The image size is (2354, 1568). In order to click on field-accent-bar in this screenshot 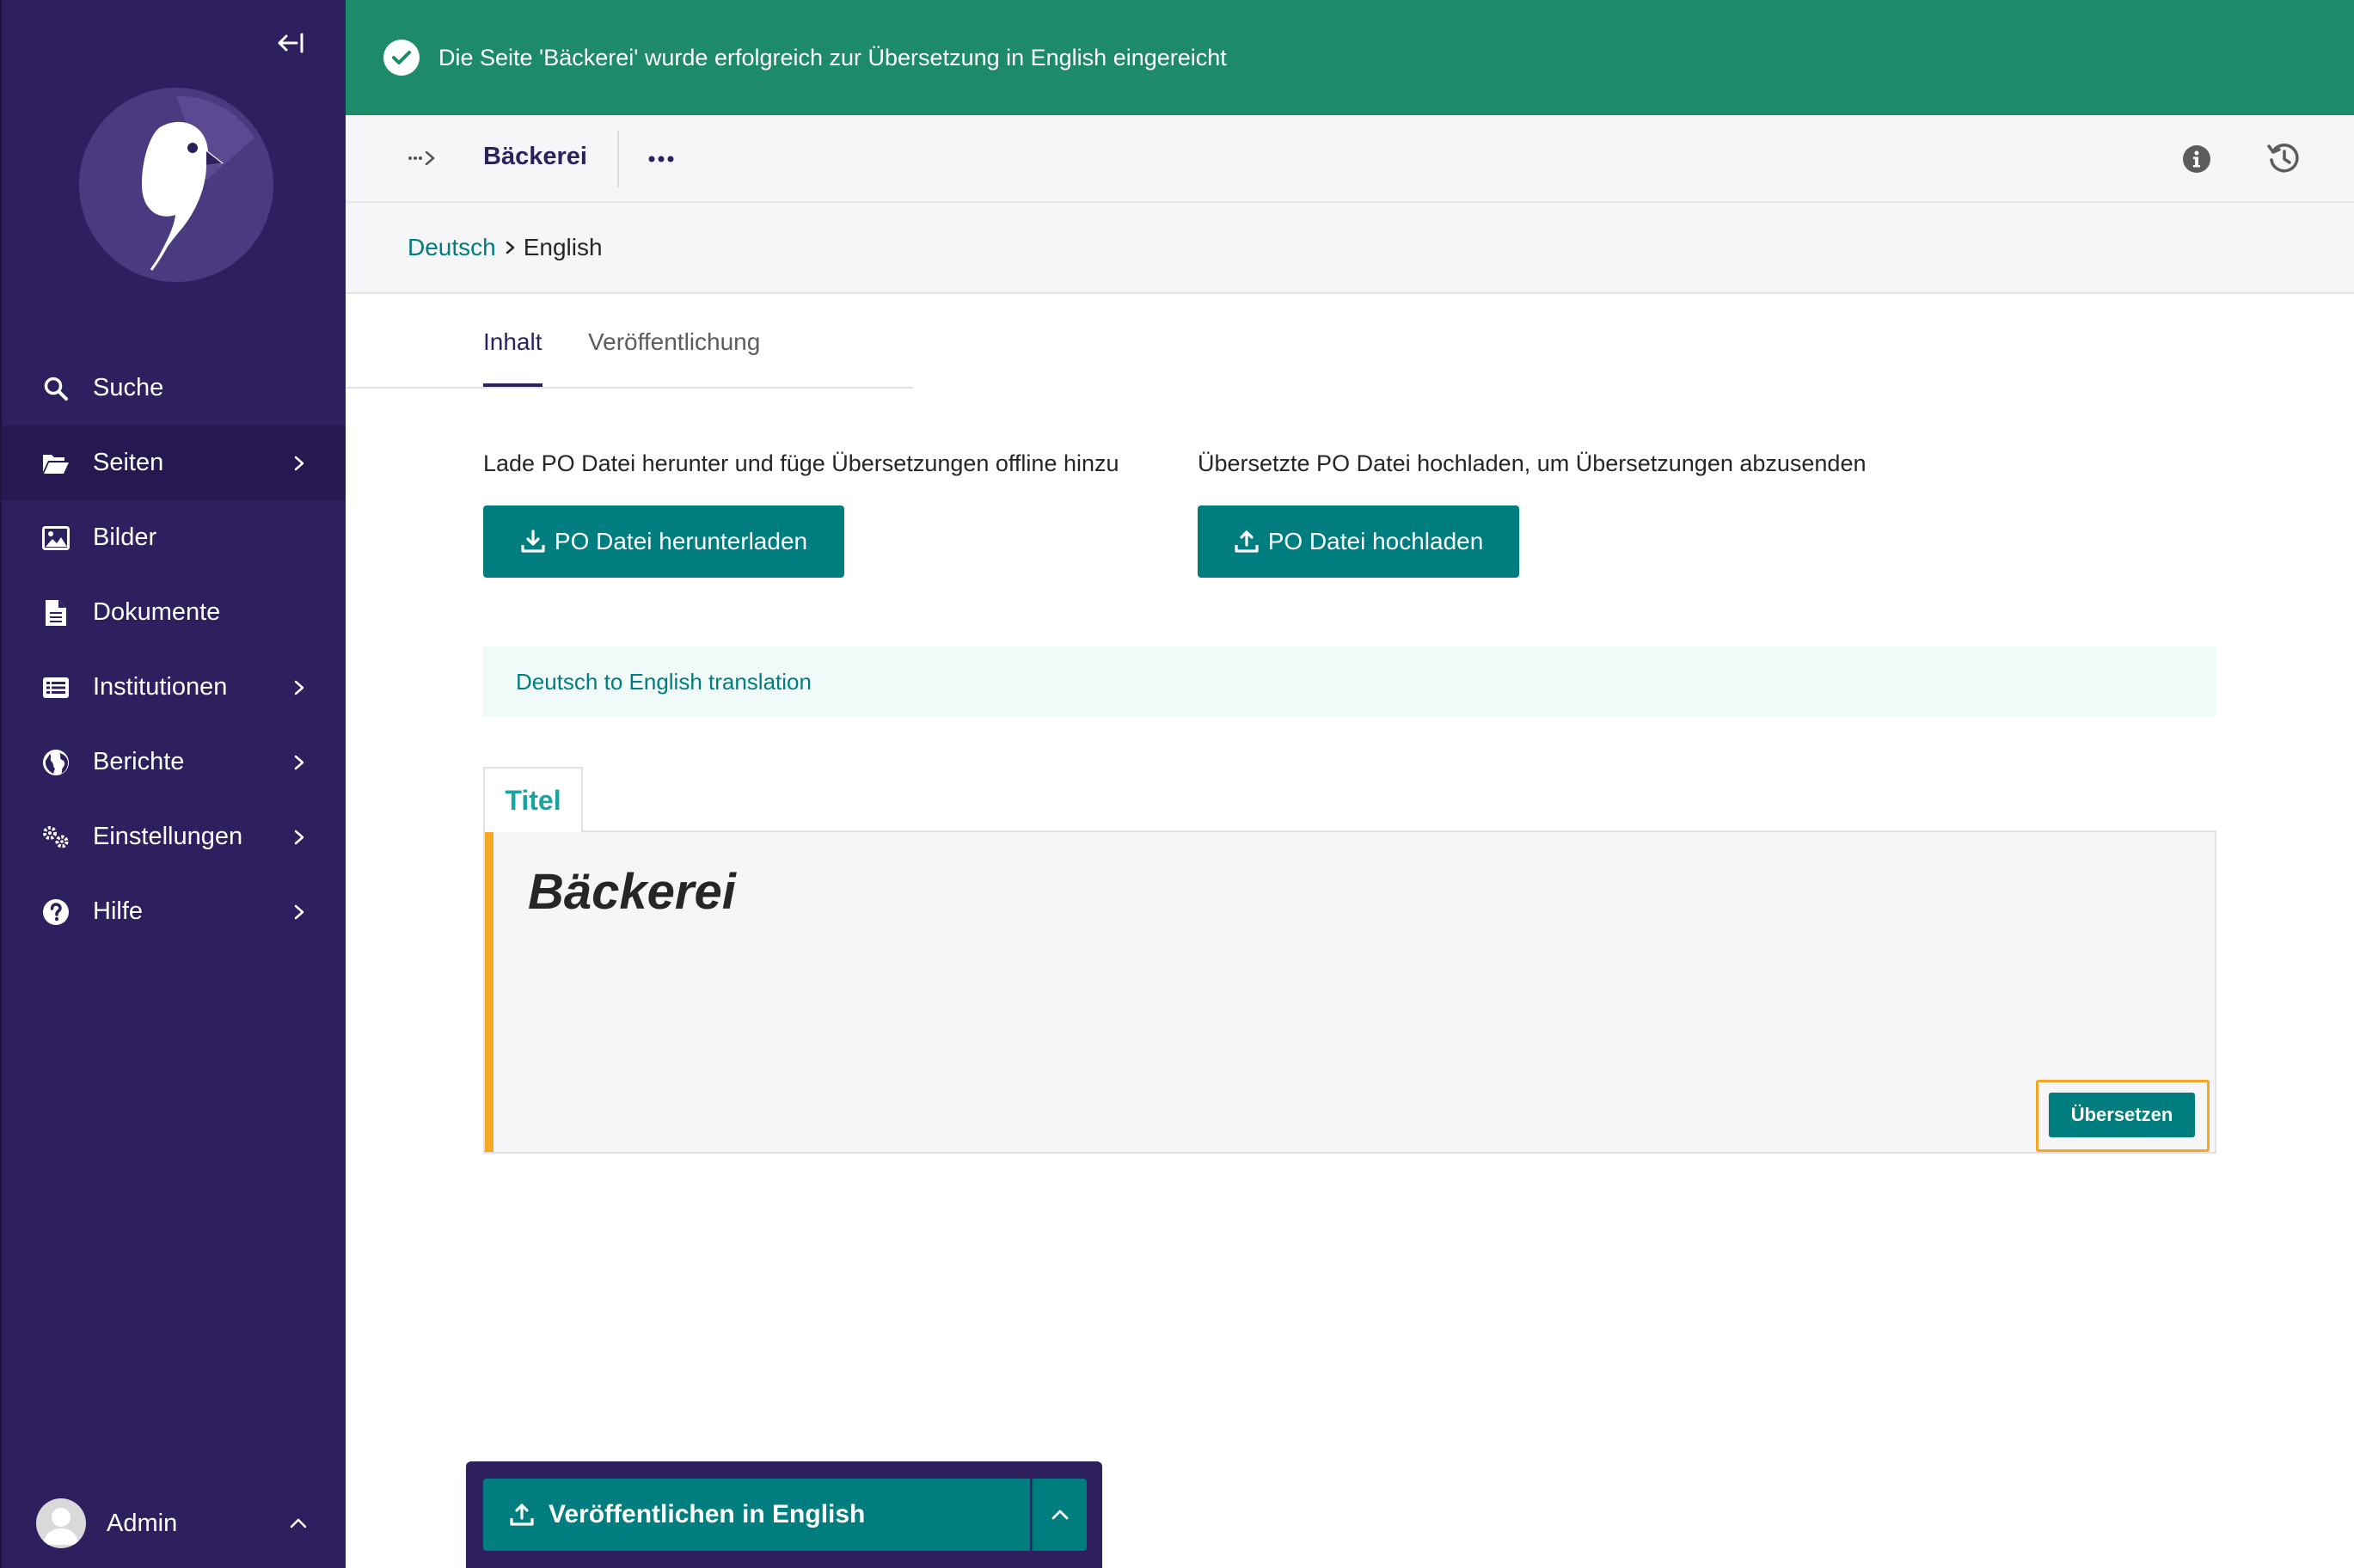, I will do `click(489, 992)`.